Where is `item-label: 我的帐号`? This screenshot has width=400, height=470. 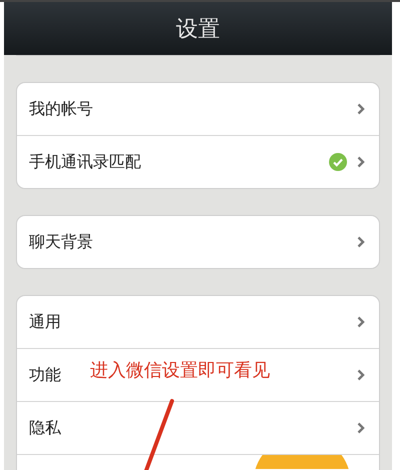
item-label: 我的帐号 is located at coordinates (61, 109).